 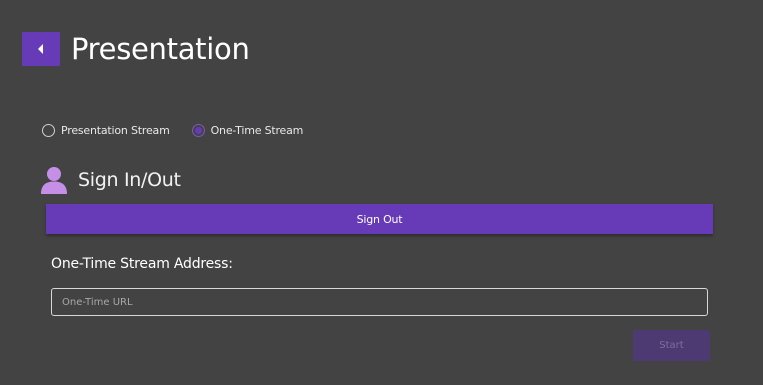 I want to click on signin-section-header: Sign In/Out, so click(x=110, y=180).